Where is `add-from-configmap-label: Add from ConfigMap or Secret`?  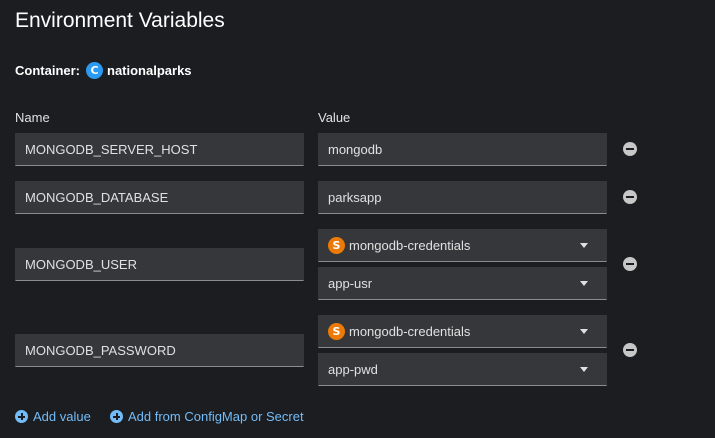
add-from-configmap-label: Add from ConfigMap or Secret is located at coordinates (216, 416).